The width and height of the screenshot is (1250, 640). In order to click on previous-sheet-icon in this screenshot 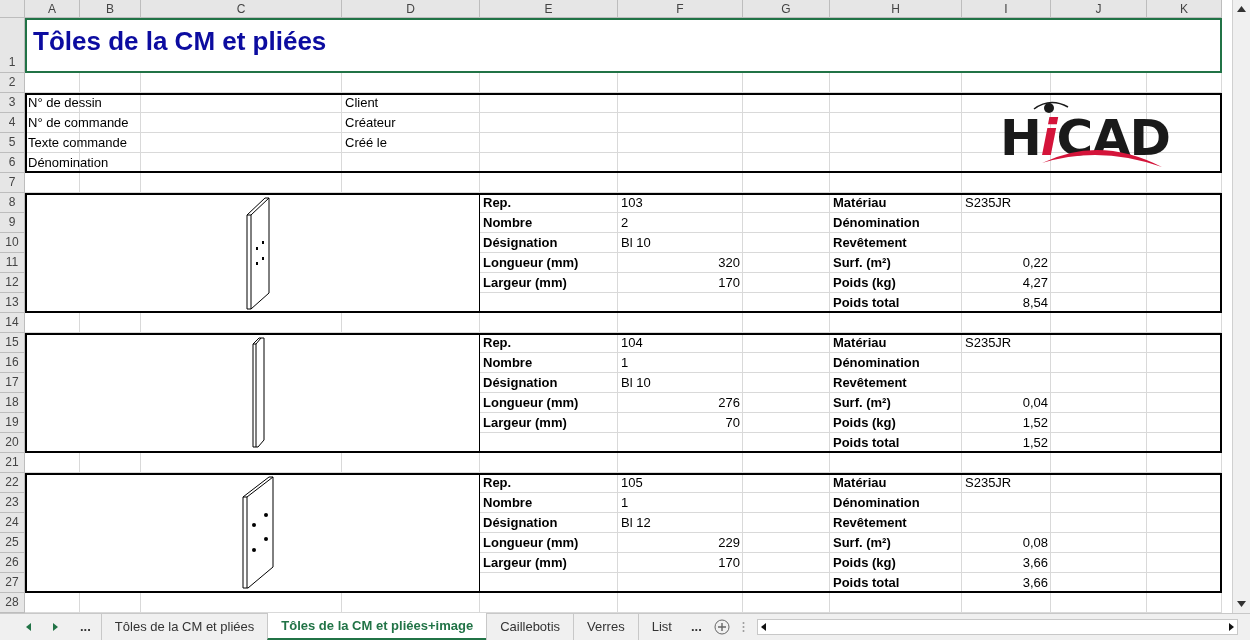, I will do `click(28, 627)`.